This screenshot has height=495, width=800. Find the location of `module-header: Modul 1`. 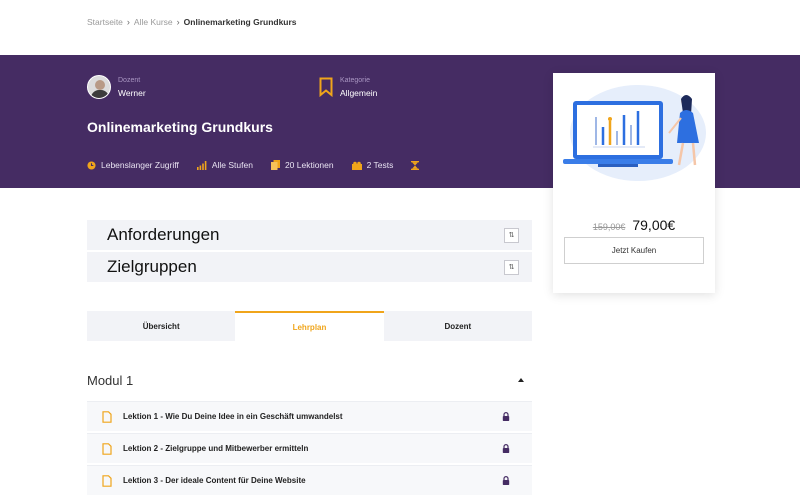

module-header: Modul 1 is located at coordinates (309, 380).